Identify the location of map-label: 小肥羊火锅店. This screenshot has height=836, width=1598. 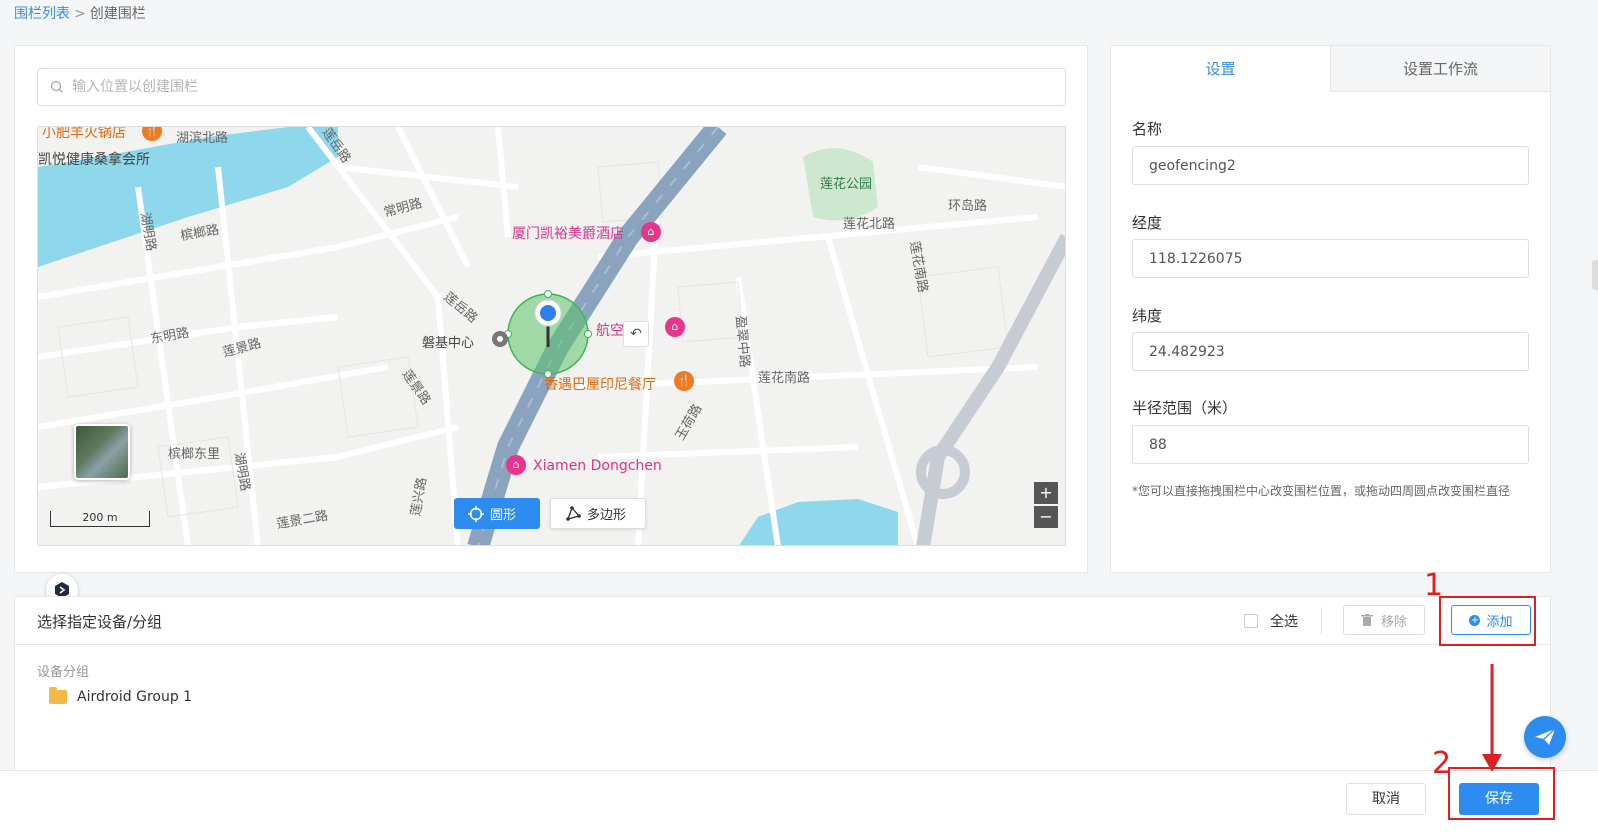
(84, 133).